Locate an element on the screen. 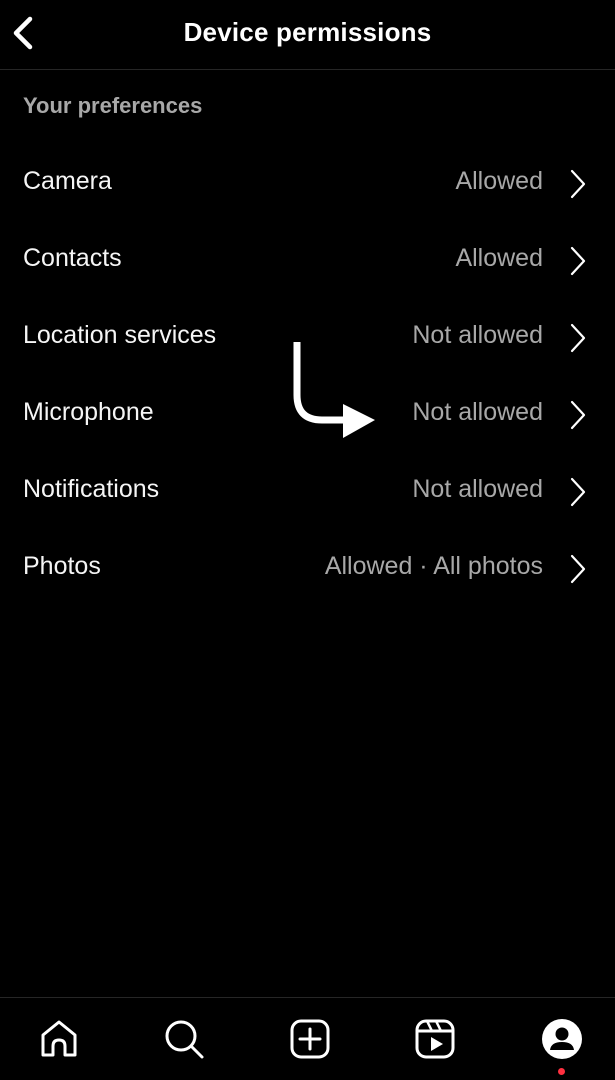  bottom-tab-bar is located at coordinates (307, 1038).